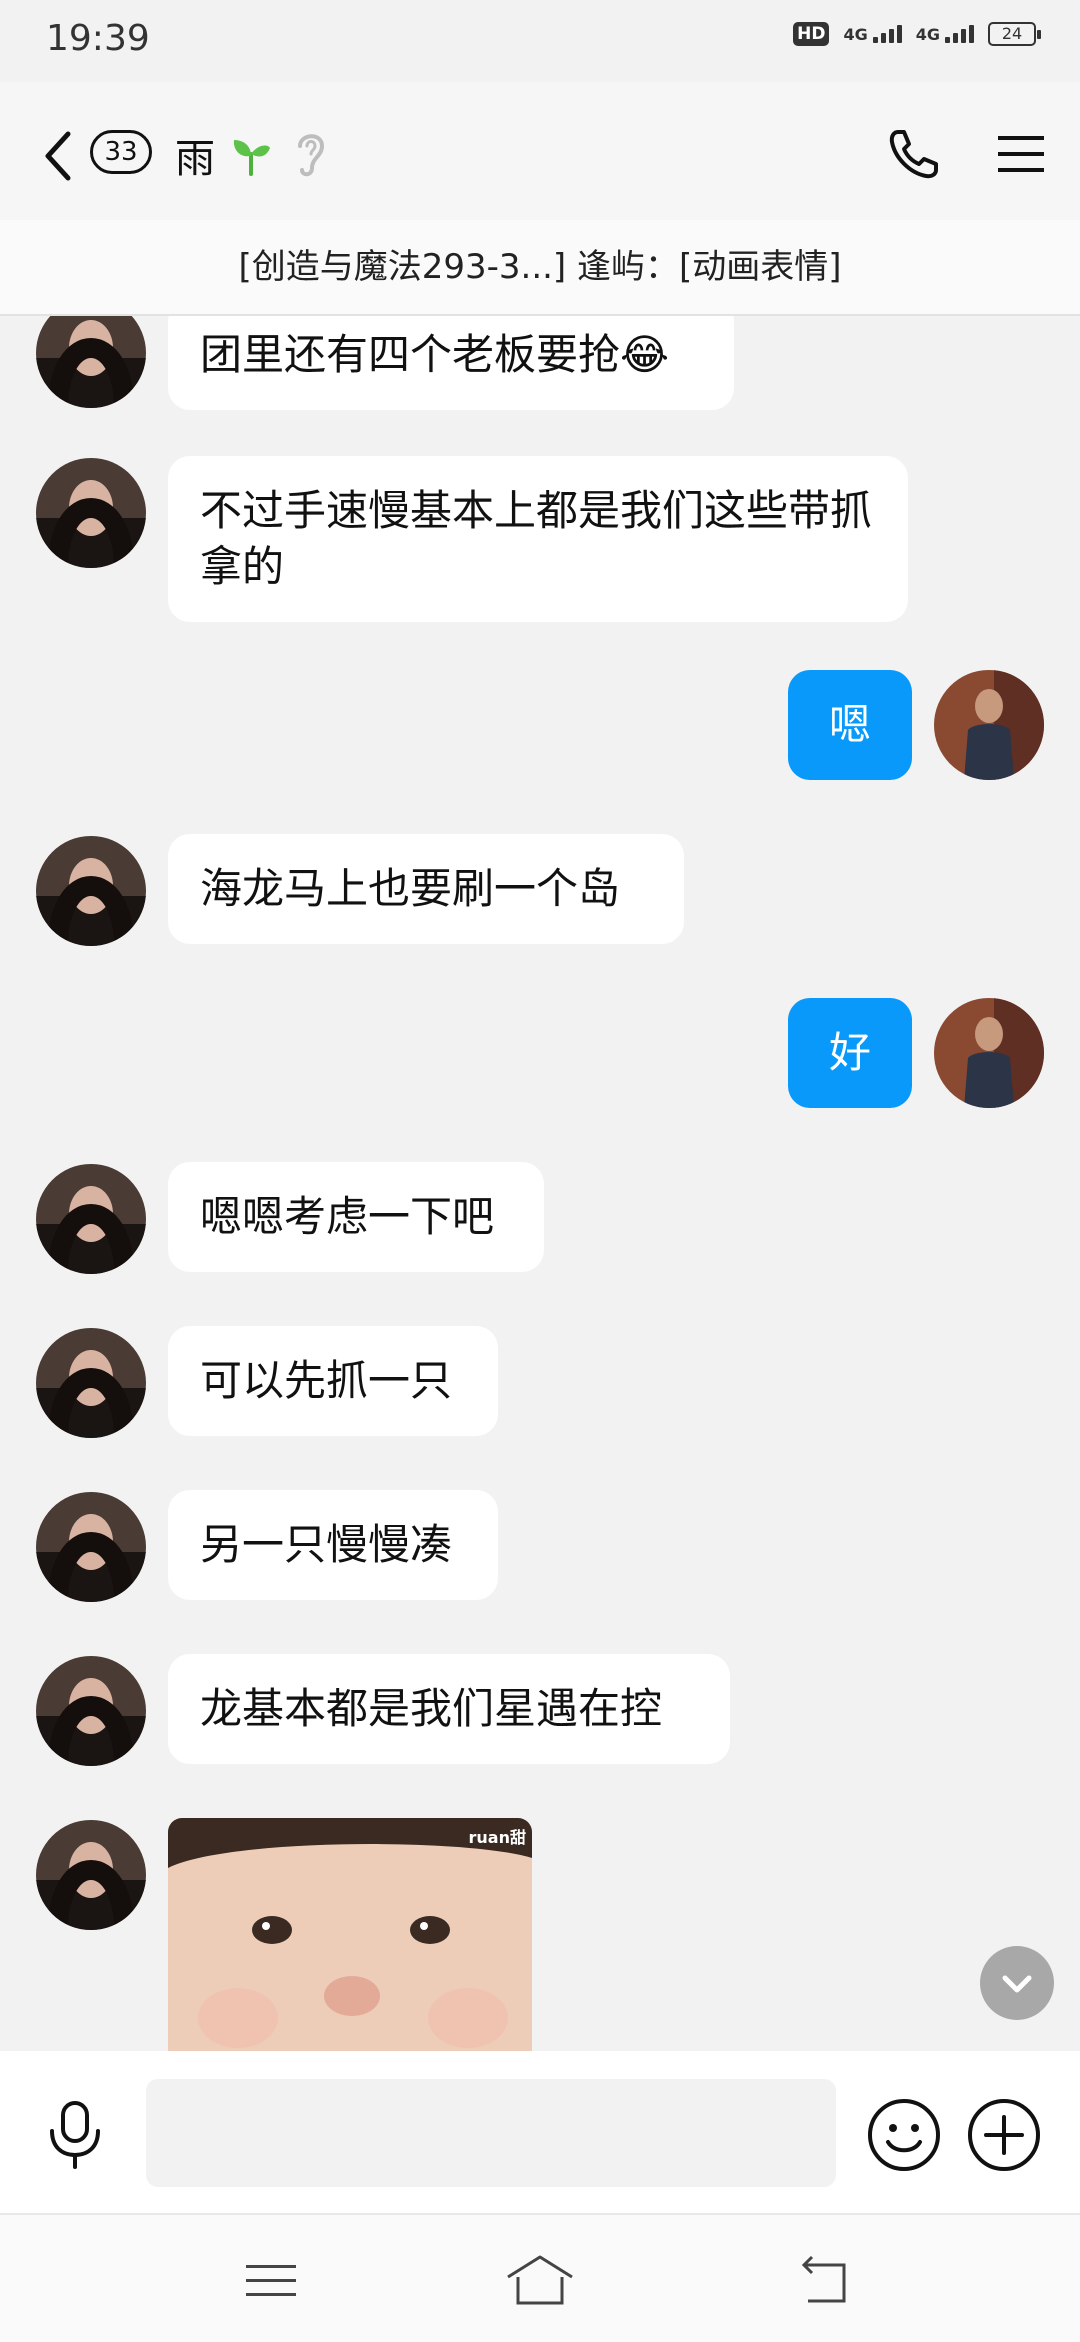  I want to click on chat-header: 33 雨, so click(540, 151).